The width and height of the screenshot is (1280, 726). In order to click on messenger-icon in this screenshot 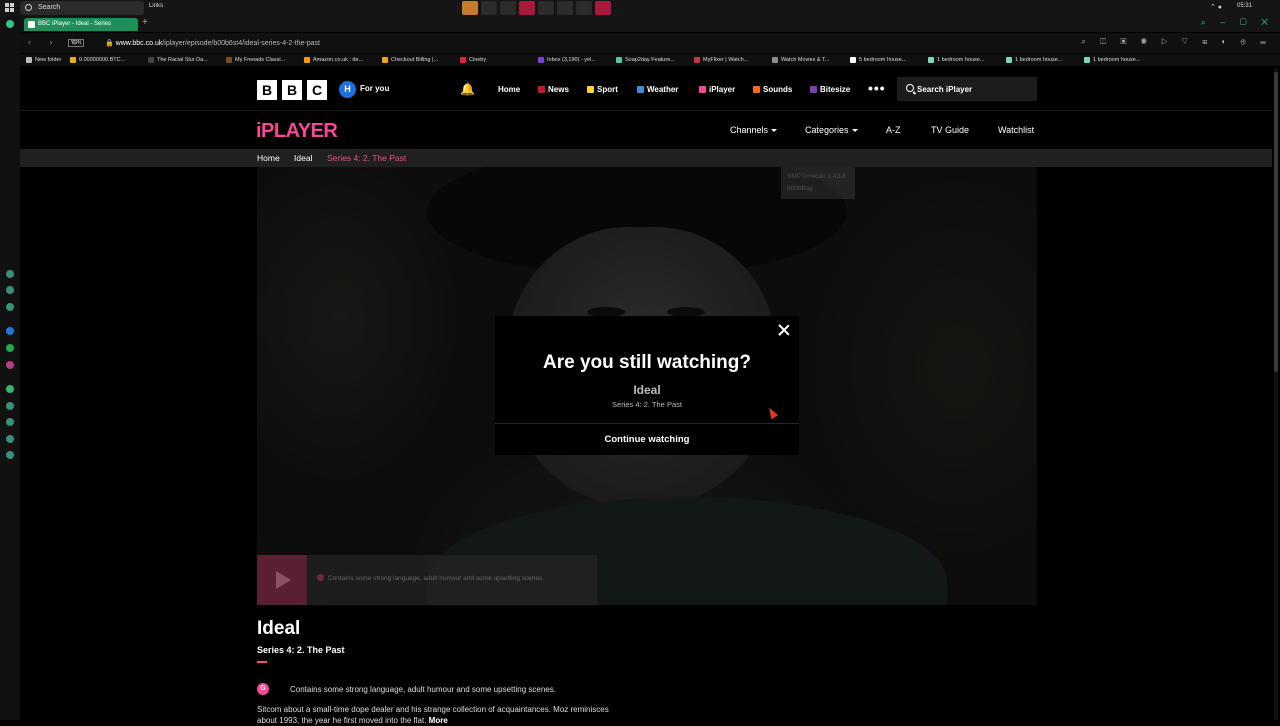, I will do `click(10, 331)`.